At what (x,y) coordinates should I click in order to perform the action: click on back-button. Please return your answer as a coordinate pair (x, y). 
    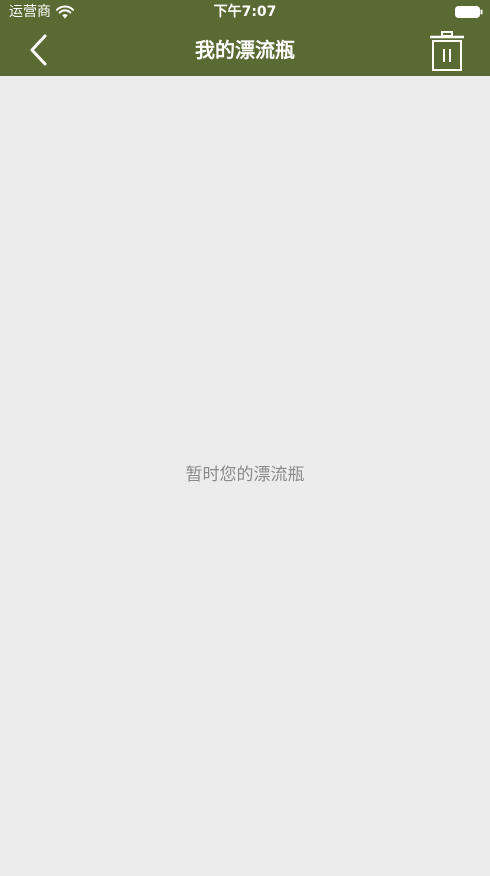
    Looking at the image, I should click on (40, 50).